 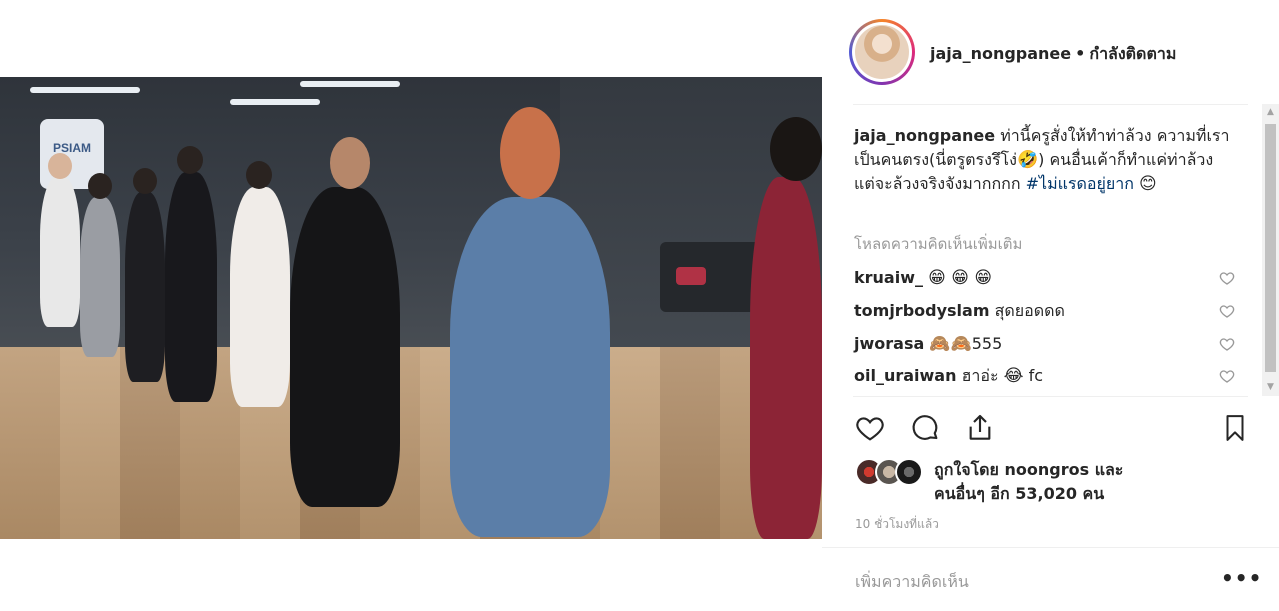 What do you see at coordinates (1148, 184) in the screenshot?
I see `smile-emoji-icon: 😊` at bounding box center [1148, 184].